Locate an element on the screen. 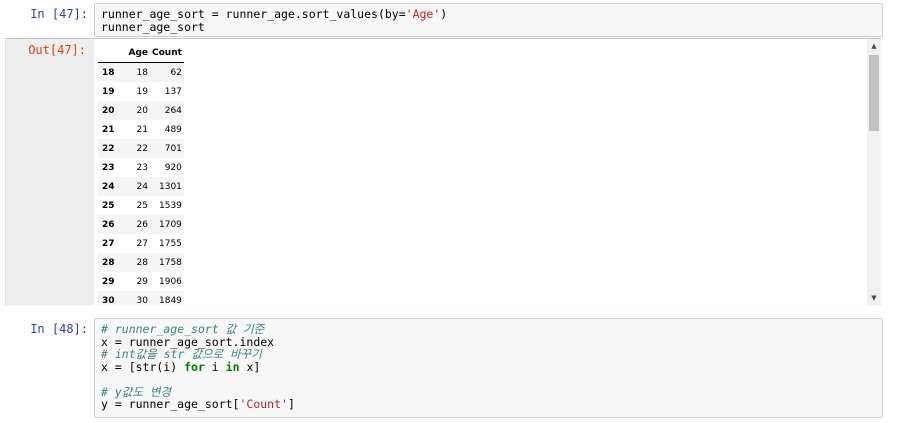 The height and width of the screenshot is (423, 897). age-cell: 20 is located at coordinates (142, 110).